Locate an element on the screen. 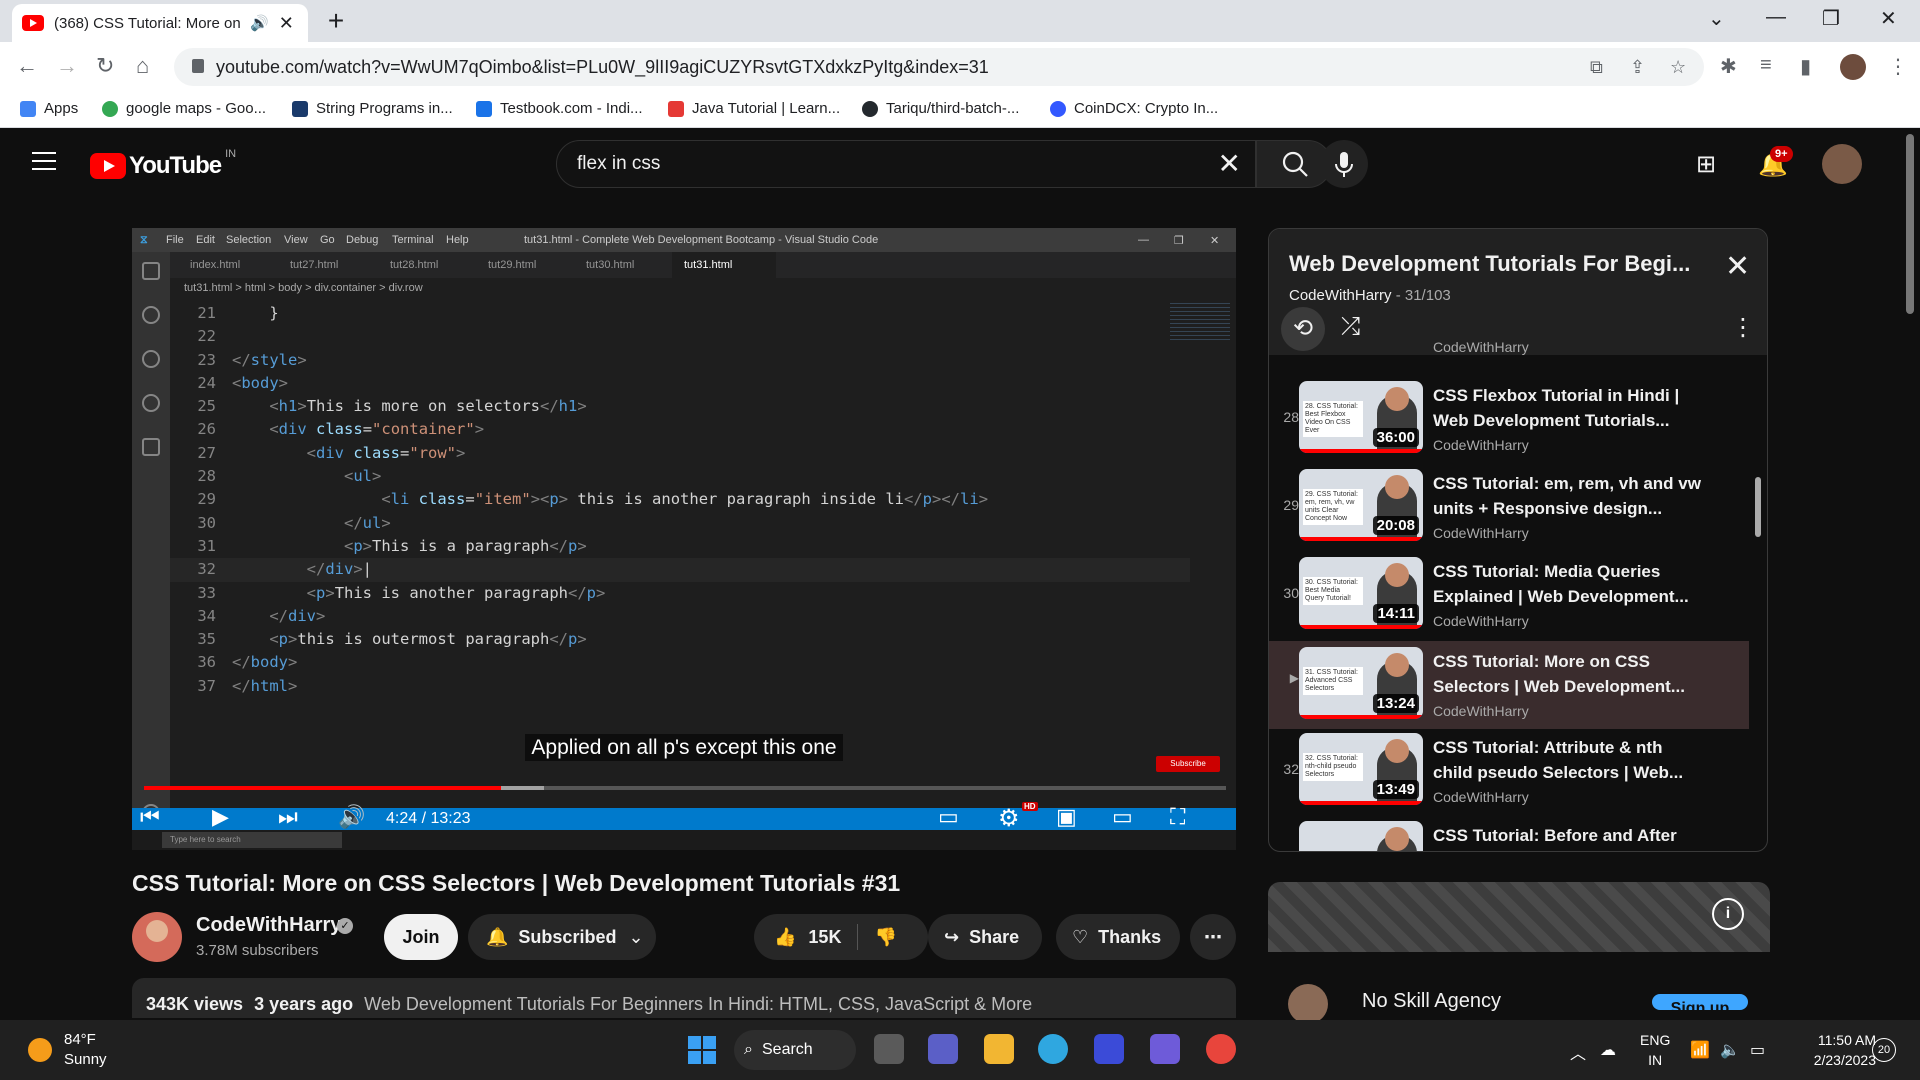 The width and height of the screenshot is (1920, 1080). side-panel-icon: ▮ is located at coordinates (1805, 66).